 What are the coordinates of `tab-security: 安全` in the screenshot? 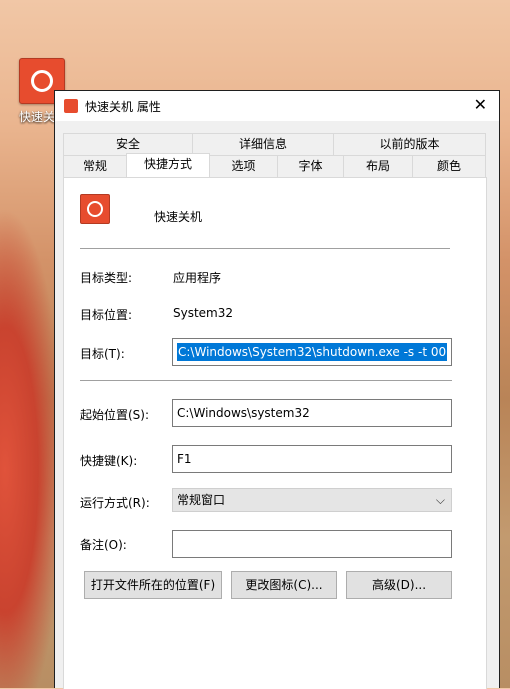 It's located at (128, 144).